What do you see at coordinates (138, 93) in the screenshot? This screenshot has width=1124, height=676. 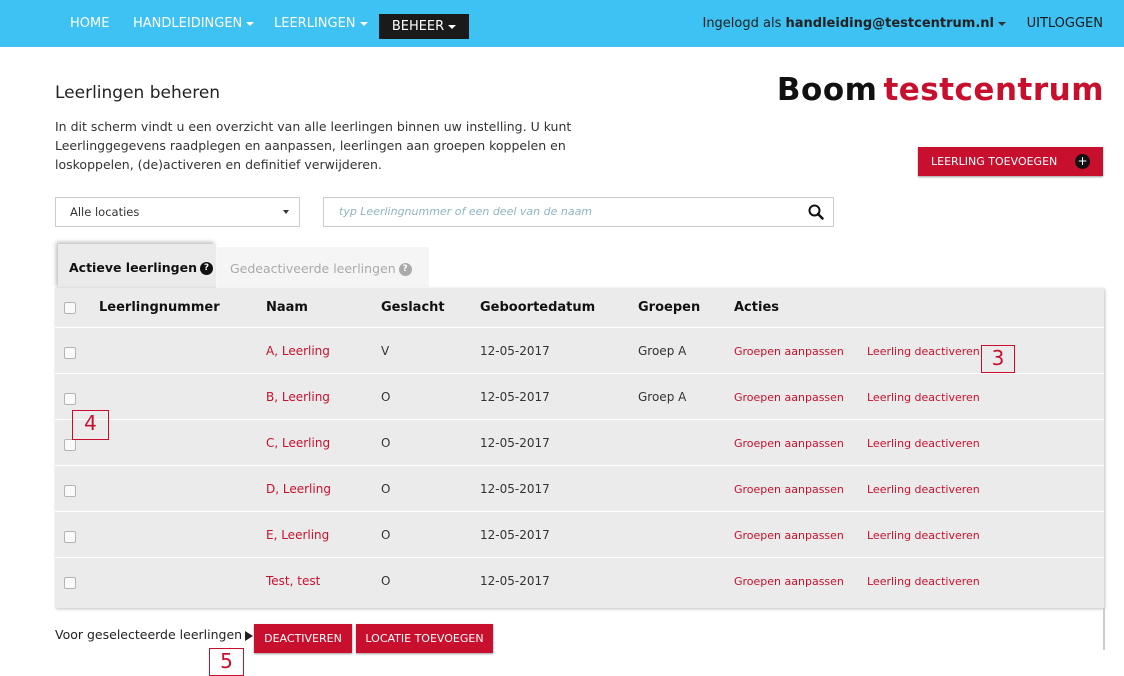 I see `page-title: Leerlingen beheren` at bounding box center [138, 93].